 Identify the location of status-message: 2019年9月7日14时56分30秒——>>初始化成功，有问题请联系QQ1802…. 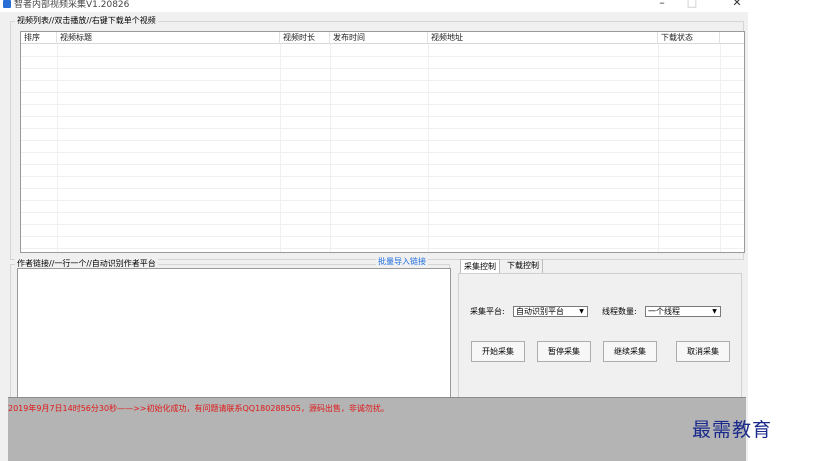
(198, 408).